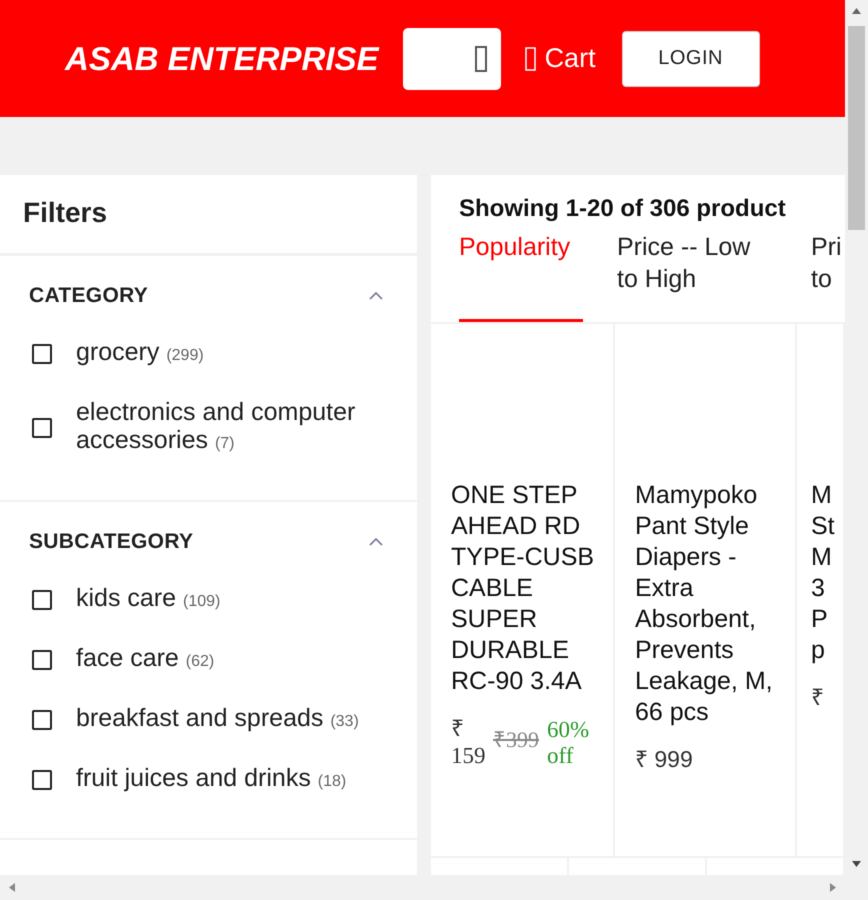  What do you see at coordinates (856, 11) in the screenshot?
I see `scroll-up-icon` at bounding box center [856, 11].